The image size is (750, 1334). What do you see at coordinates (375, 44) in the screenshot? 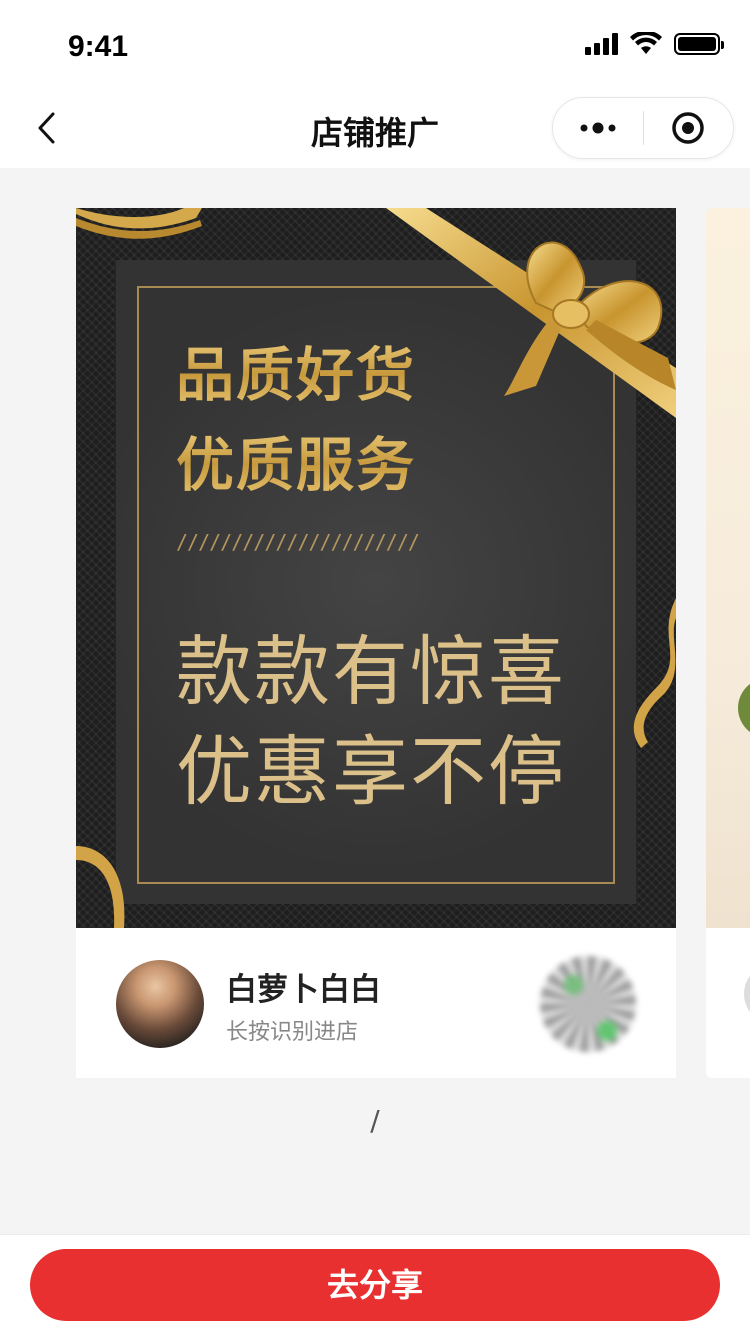
I see `status-bar: 9:41` at bounding box center [375, 44].